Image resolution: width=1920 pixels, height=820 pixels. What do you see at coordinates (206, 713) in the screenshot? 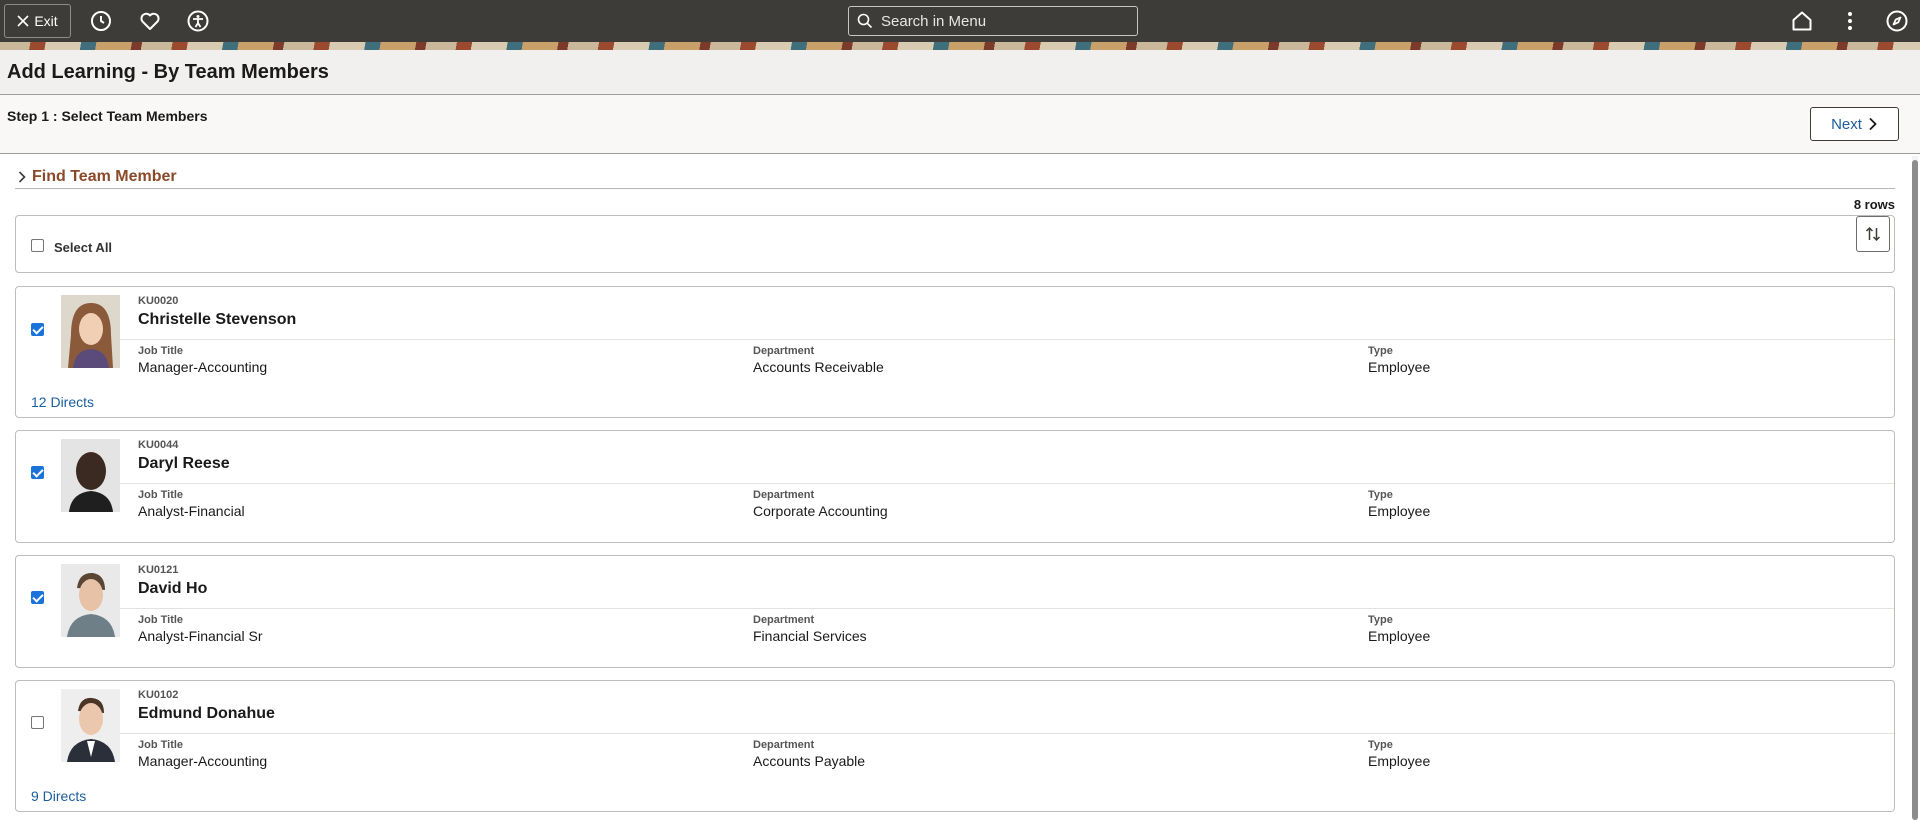
I see `employee-name: Edmund Donahue` at bounding box center [206, 713].